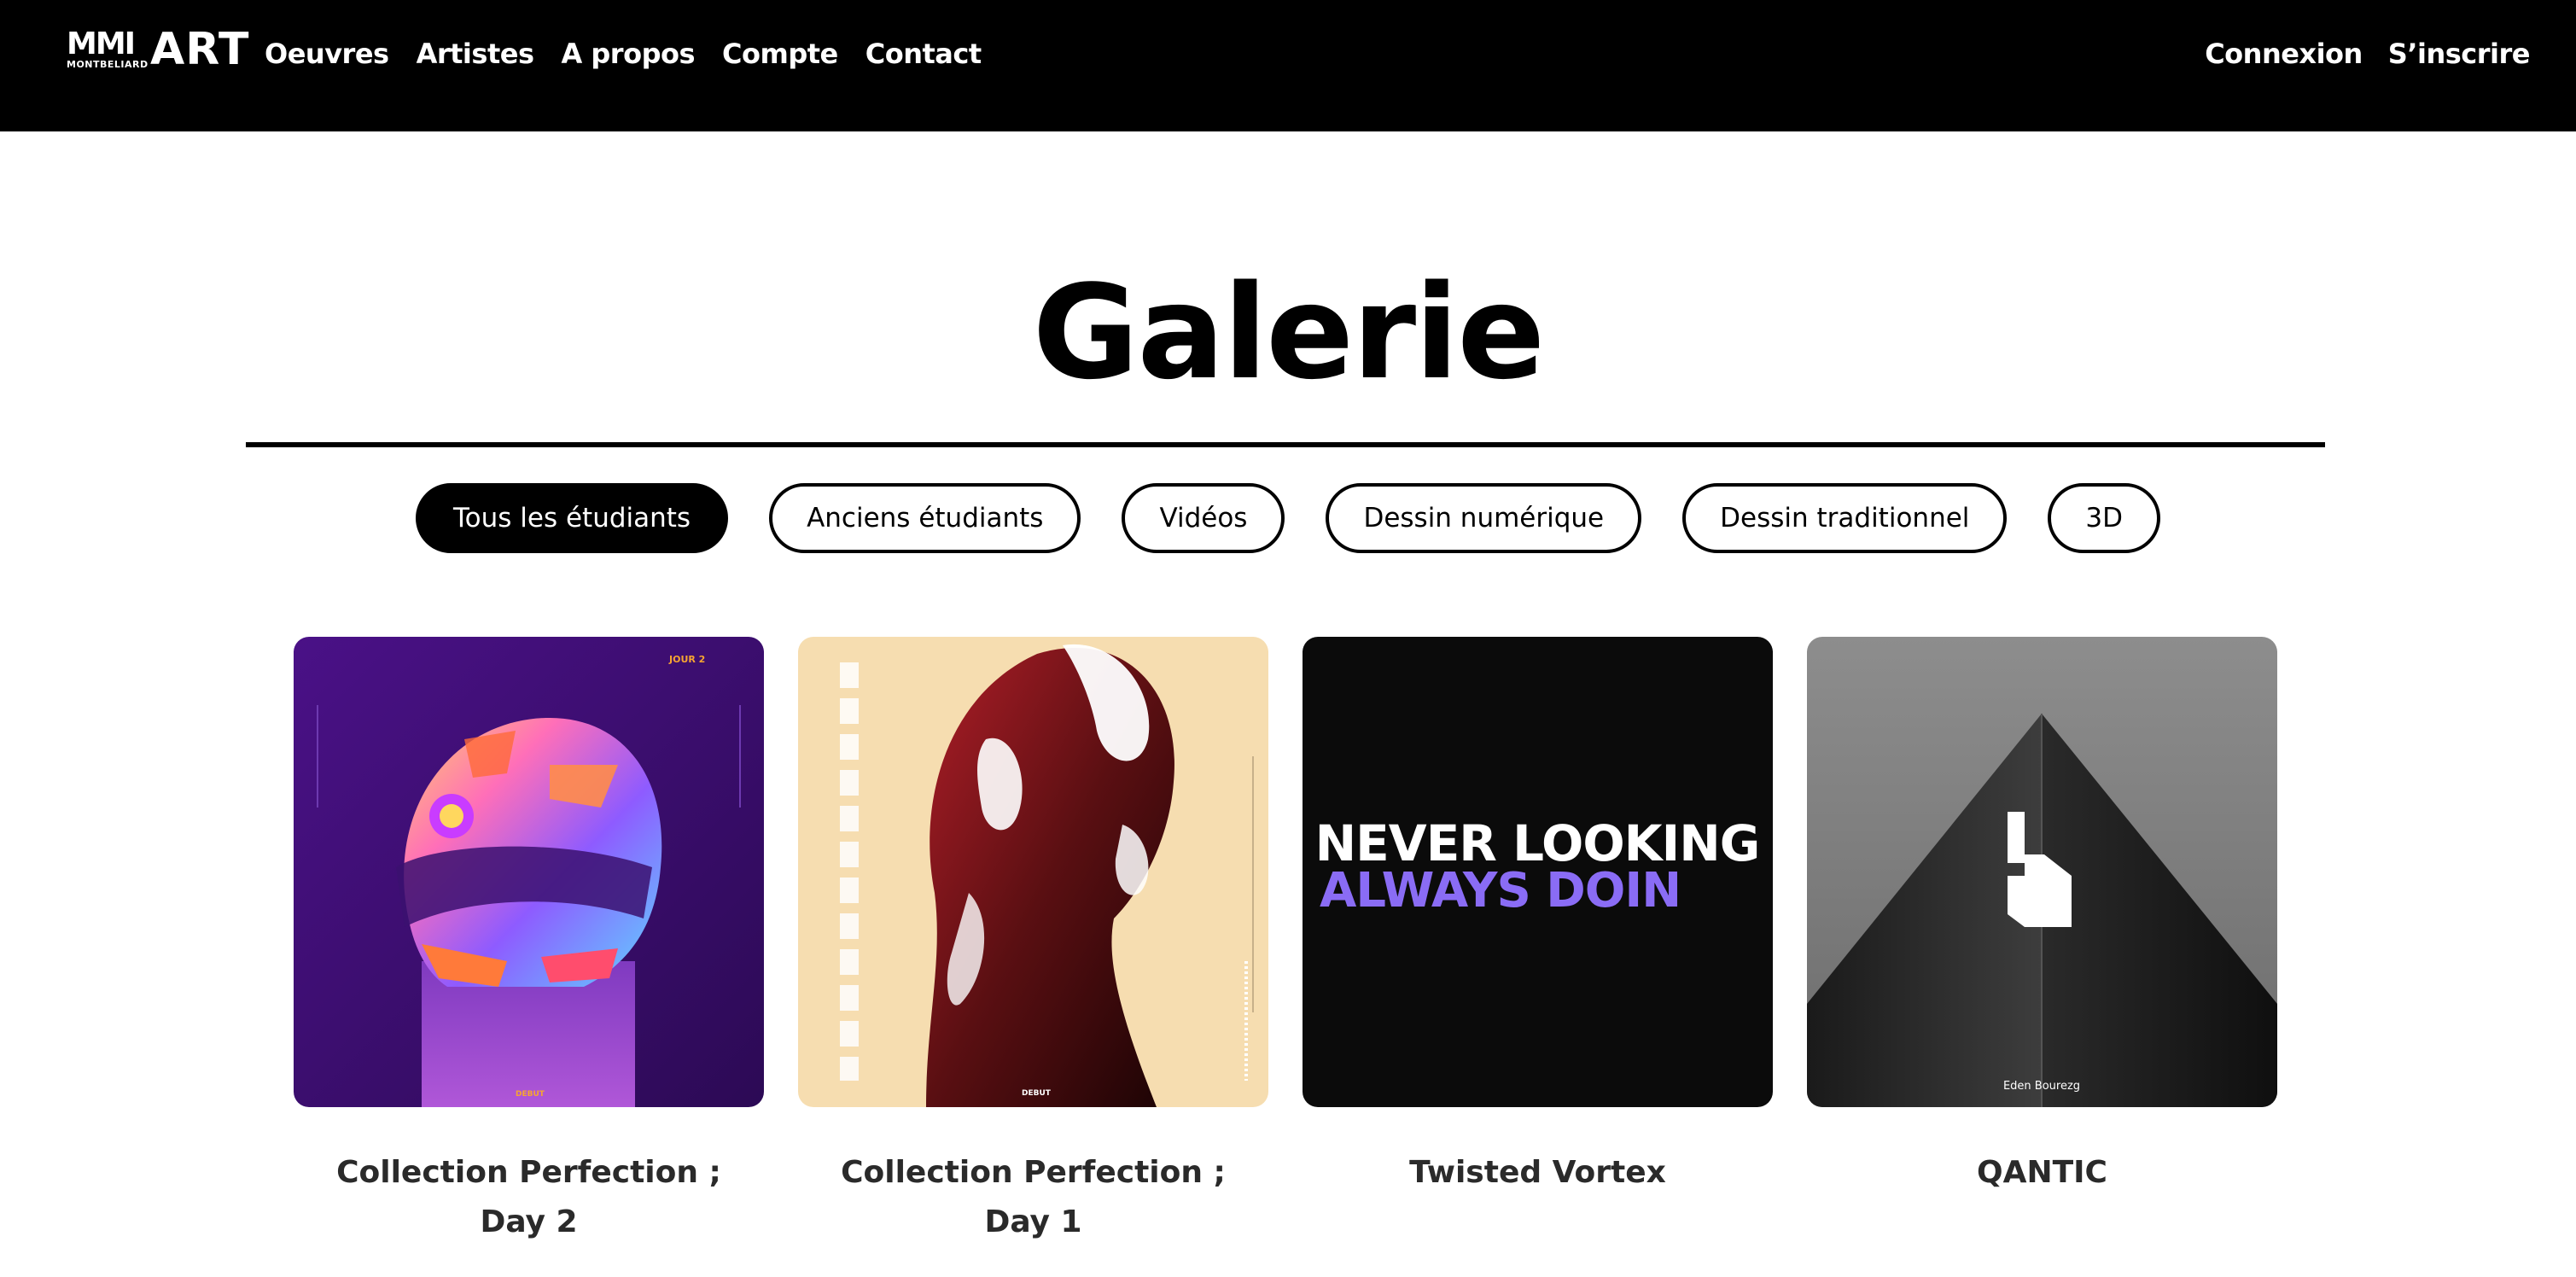 The width and height of the screenshot is (2576, 1277). Describe the element at coordinates (1484, 518) in the screenshot. I see `filter-digital-drawing: Dessin numérique` at that location.